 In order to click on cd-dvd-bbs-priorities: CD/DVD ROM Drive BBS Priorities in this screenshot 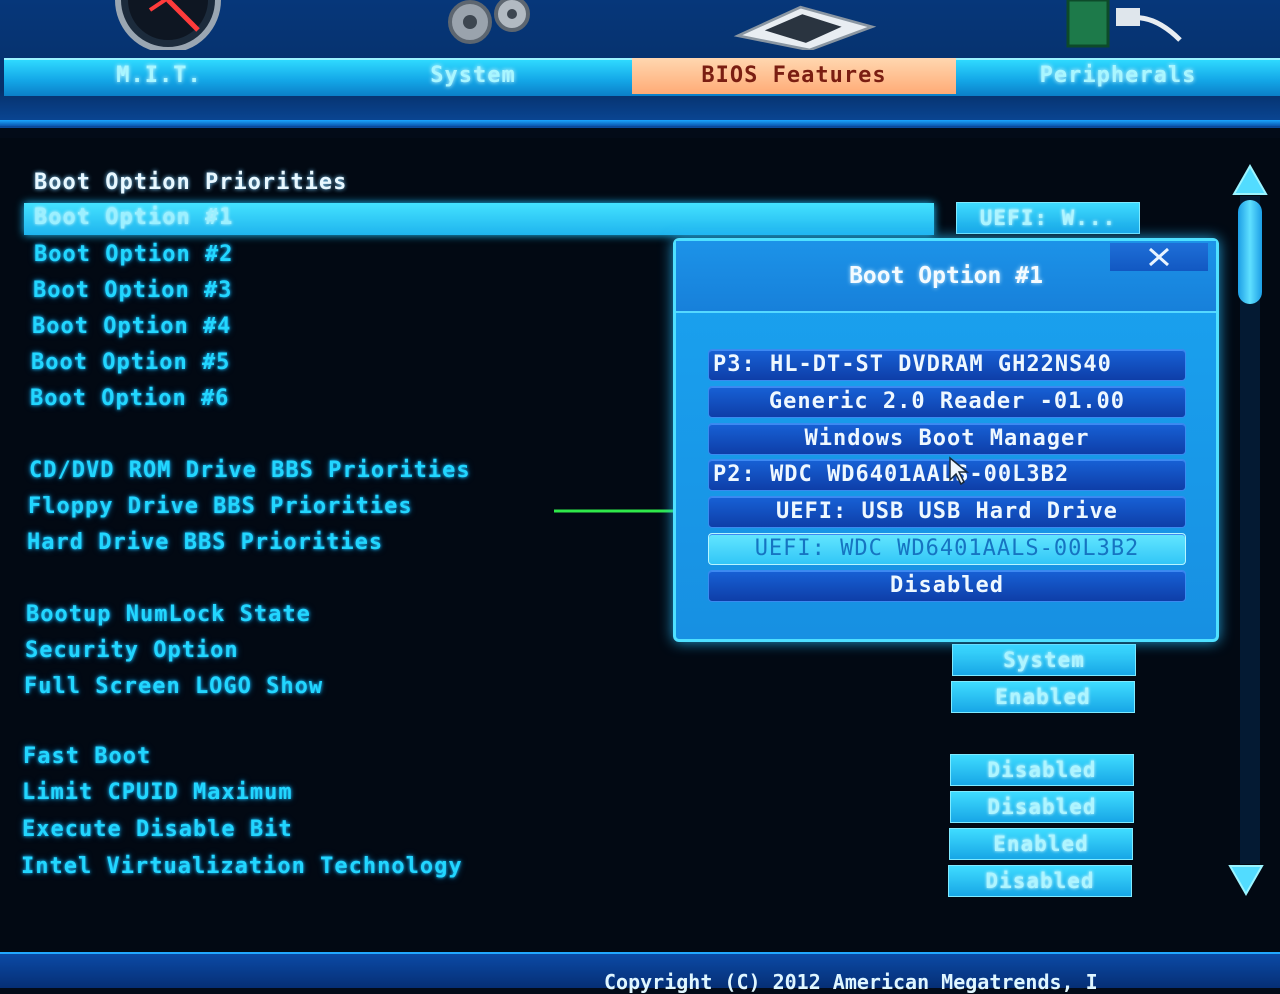, I will do `click(250, 470)`.